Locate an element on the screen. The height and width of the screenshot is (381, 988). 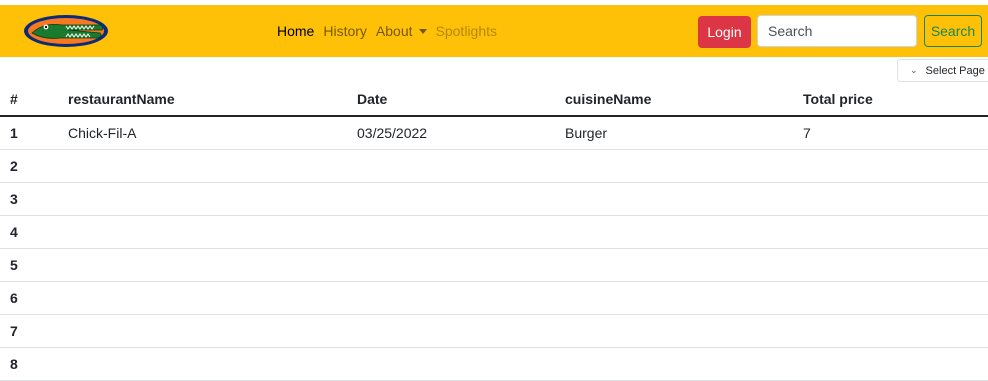
table-row: 2 is located at coordinates (494, 166).